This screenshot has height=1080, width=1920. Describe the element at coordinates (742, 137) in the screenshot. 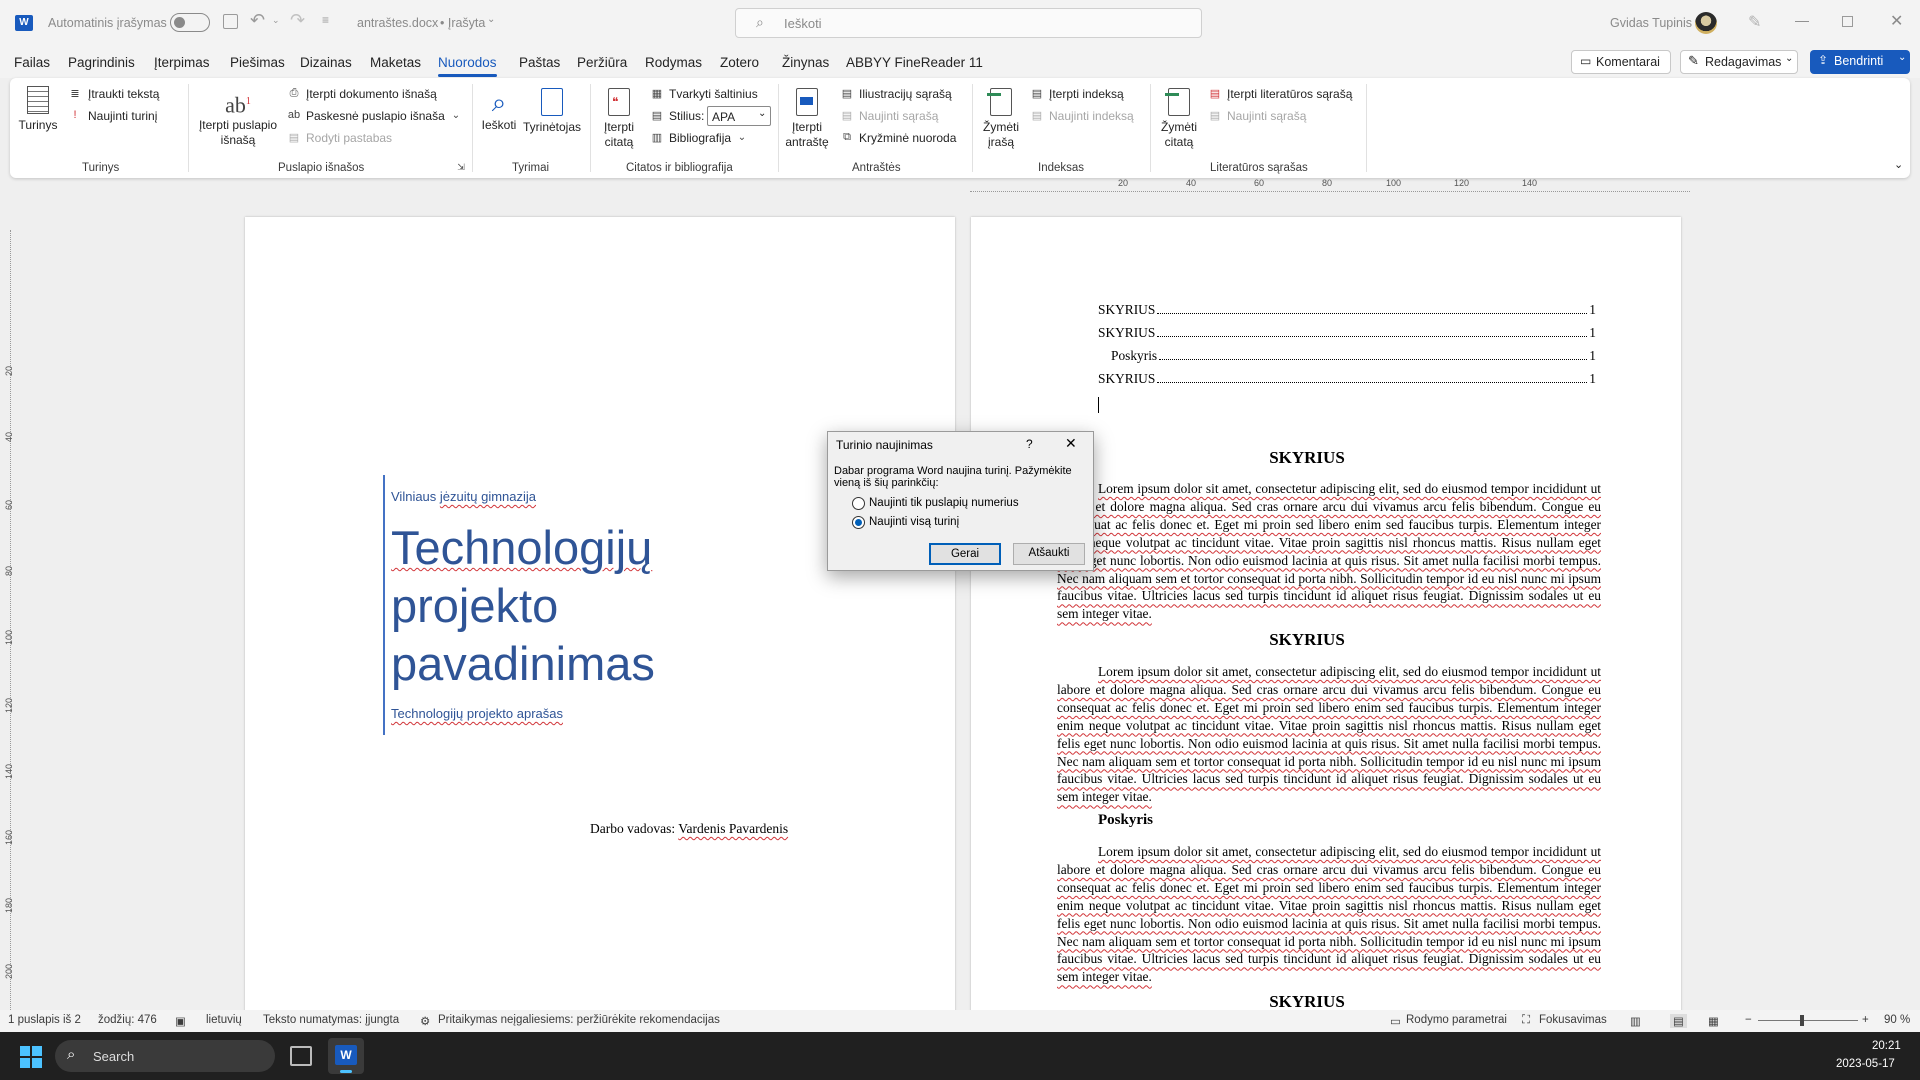

I see `bibliography-dropdown-icon: ⌄` at that location.